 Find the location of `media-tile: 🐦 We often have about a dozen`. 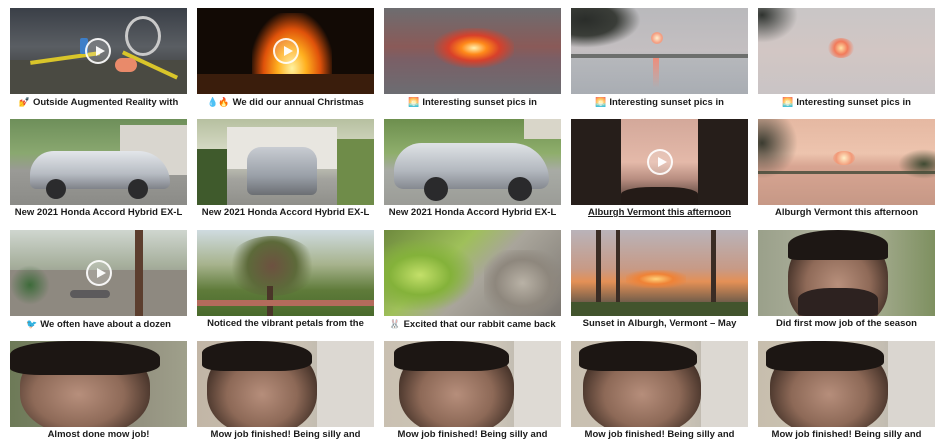

media-tile: 🐦 We often have about a dozen is located at coordinates (98, 280).